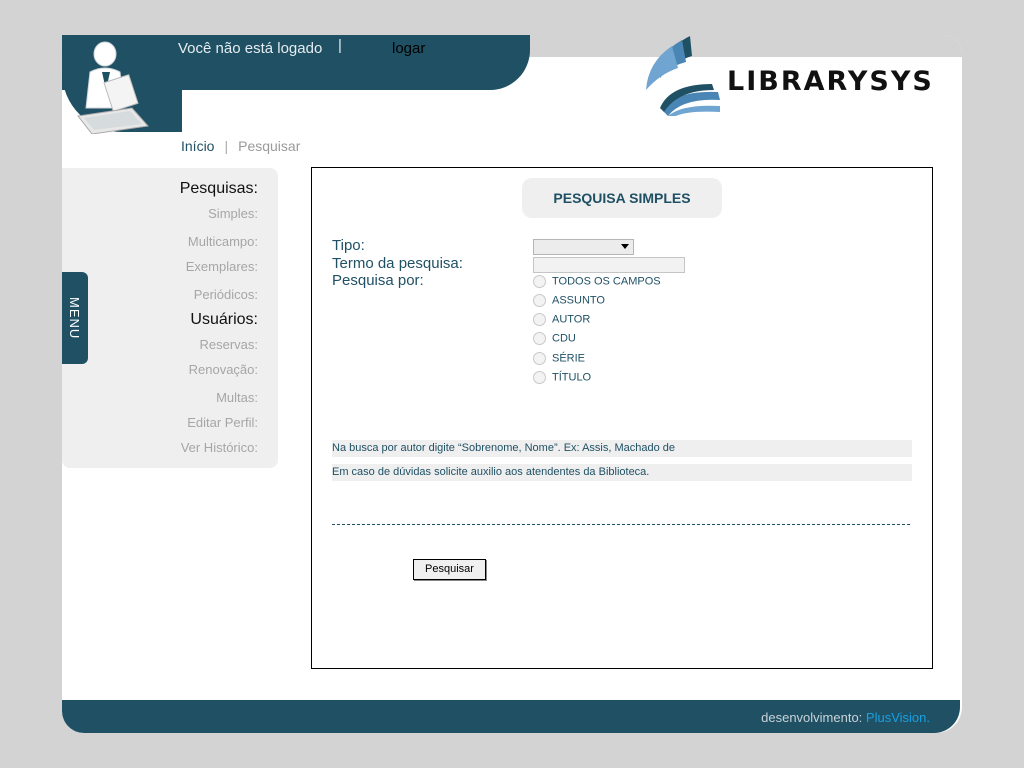 The width and height of the screenshot is (1024, 768). What do you see at coordinates (683, 76) in the screenshot?
I see `books-logo-icon` at bounding box center [683, 76].